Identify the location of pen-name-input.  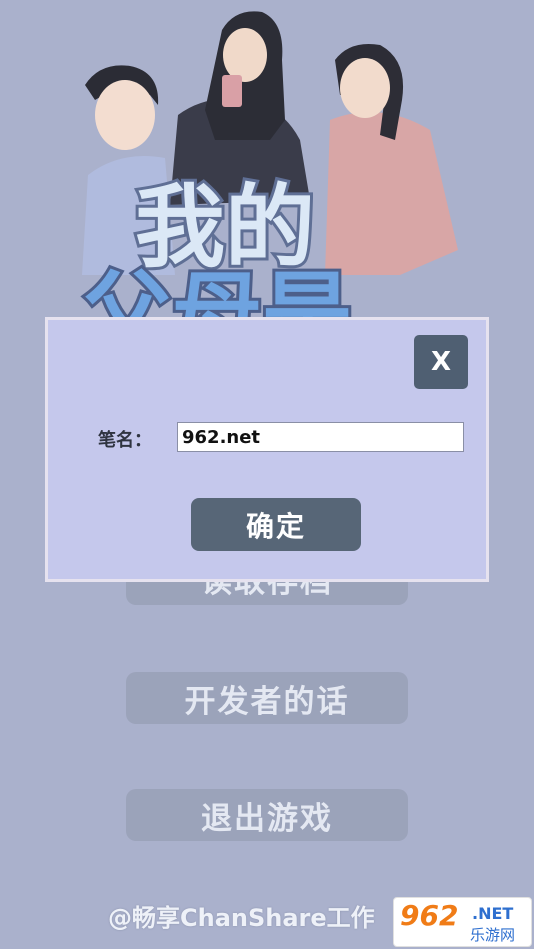
(320, 437).